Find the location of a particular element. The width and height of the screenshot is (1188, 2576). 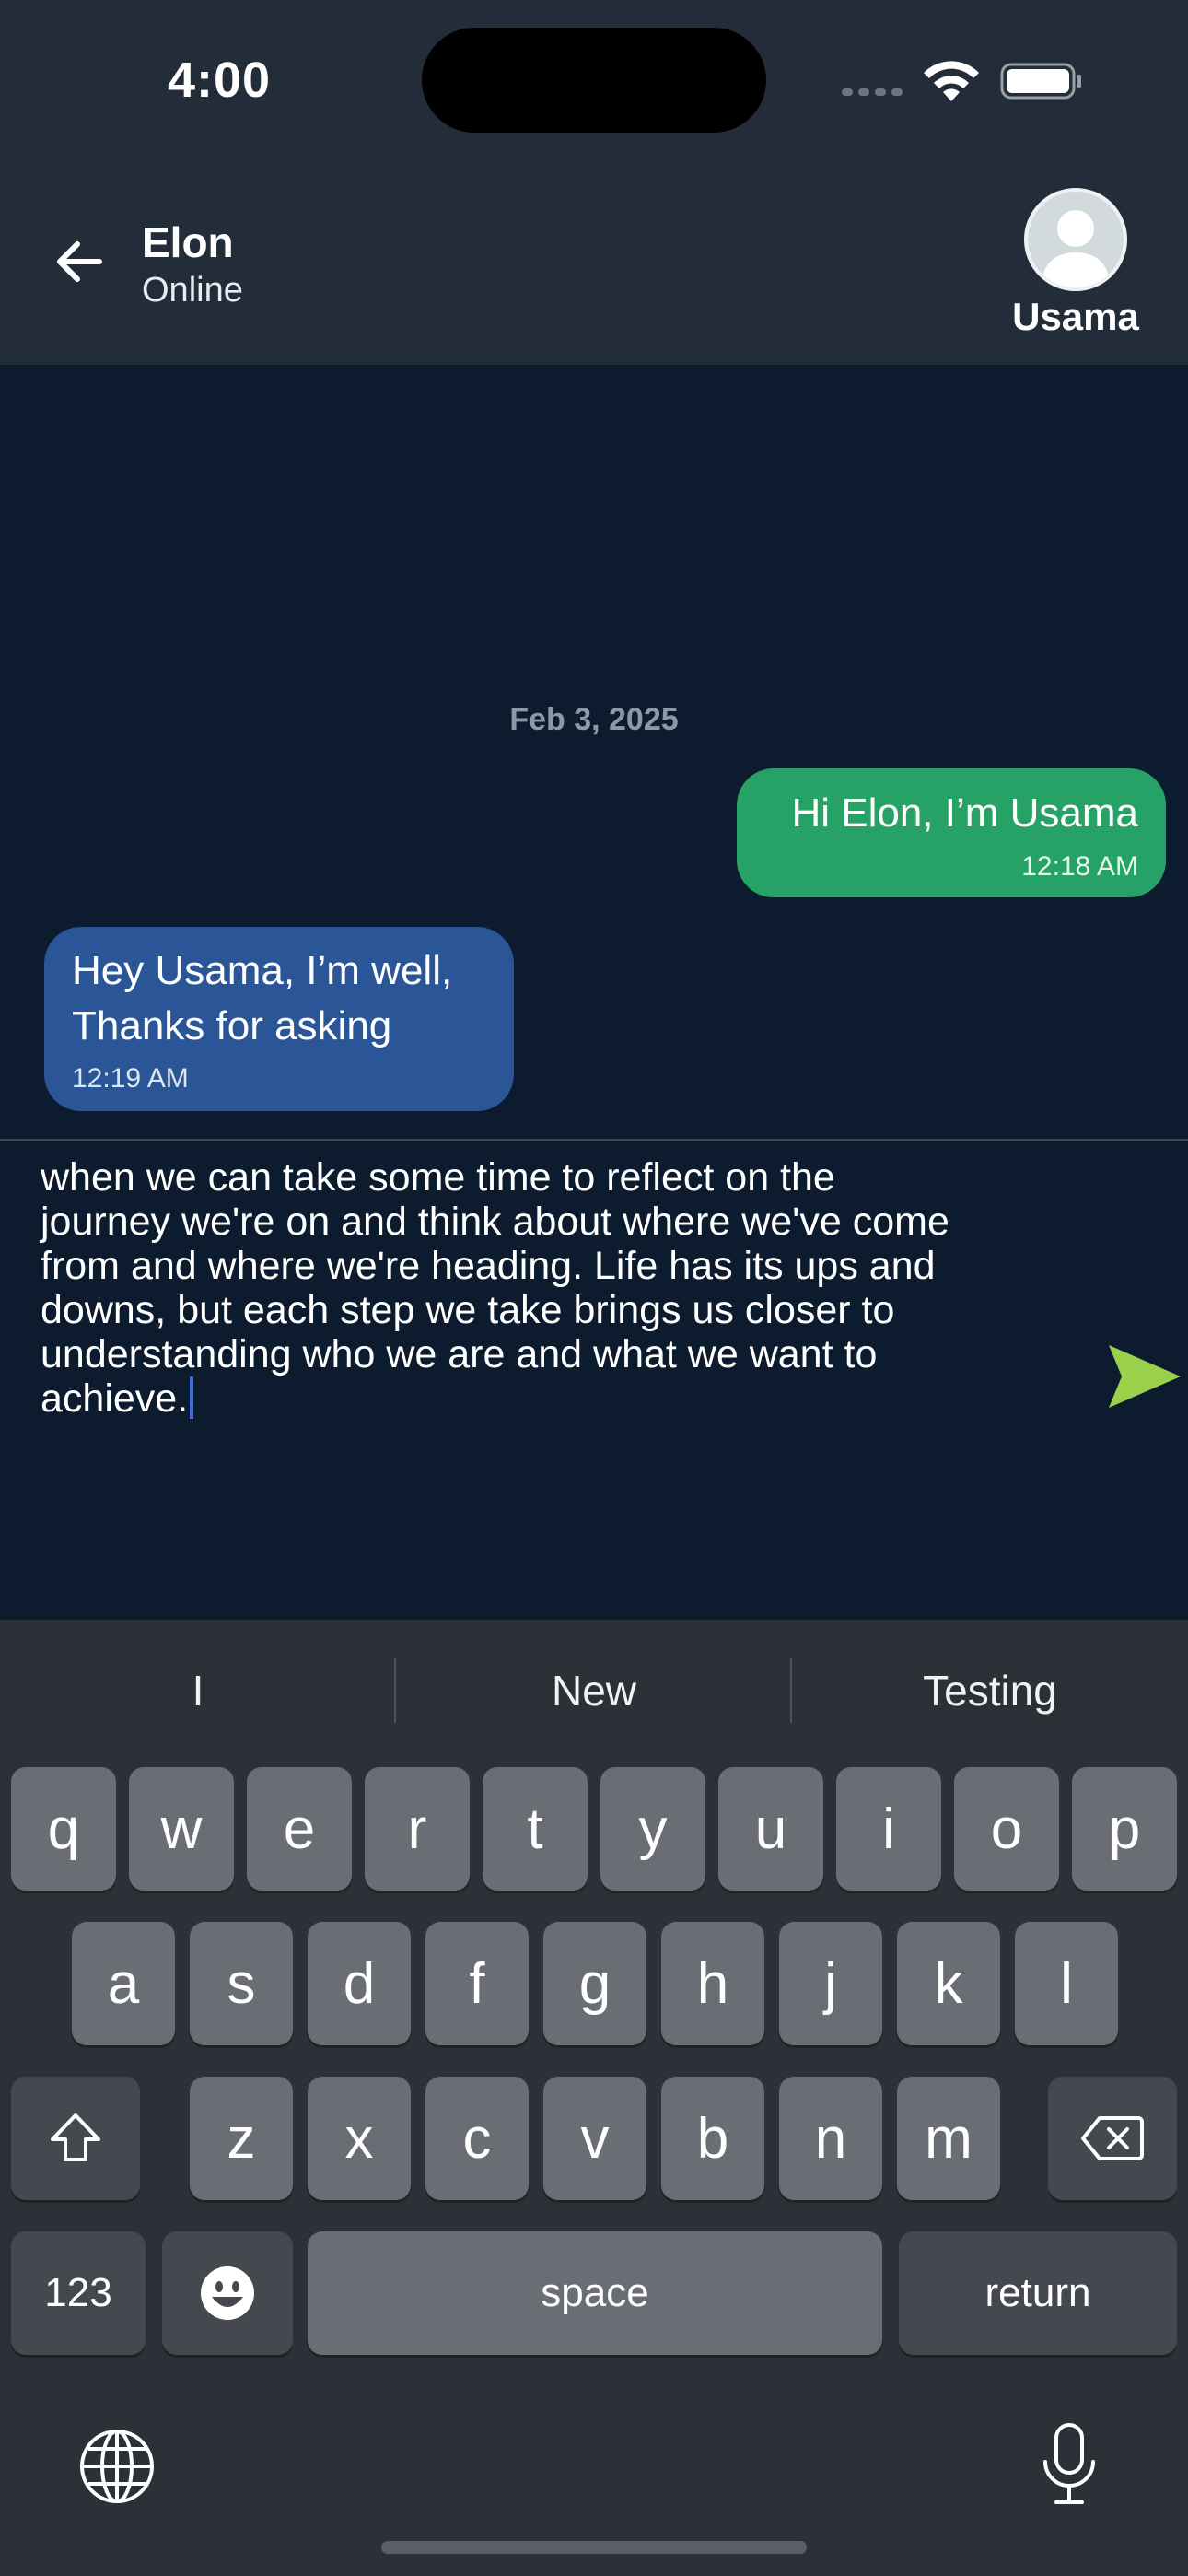

key-p: p is located at coordinates (1125, 1829).